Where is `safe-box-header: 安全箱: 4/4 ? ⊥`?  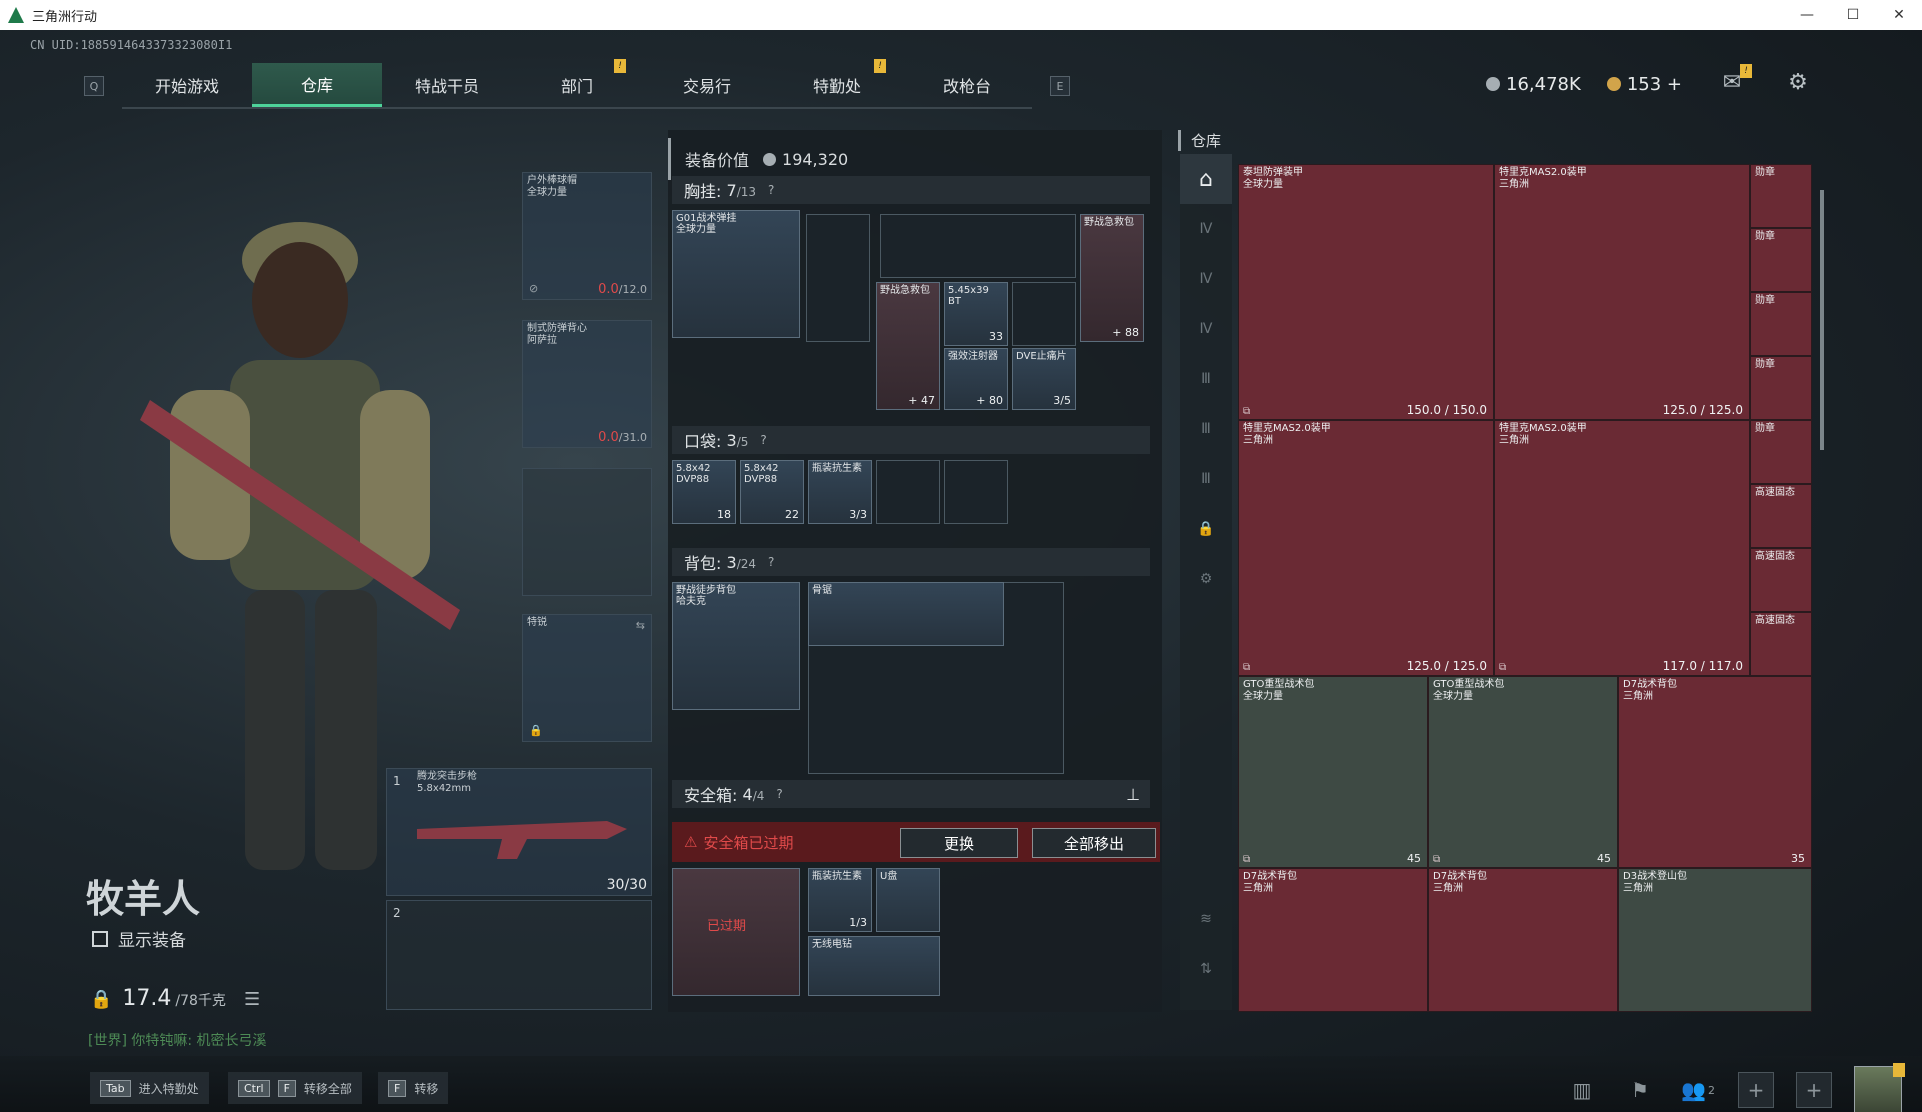 safe-box-header: 安全箱: 4/4 ? ⊥ is located at coordinates (911, 794).